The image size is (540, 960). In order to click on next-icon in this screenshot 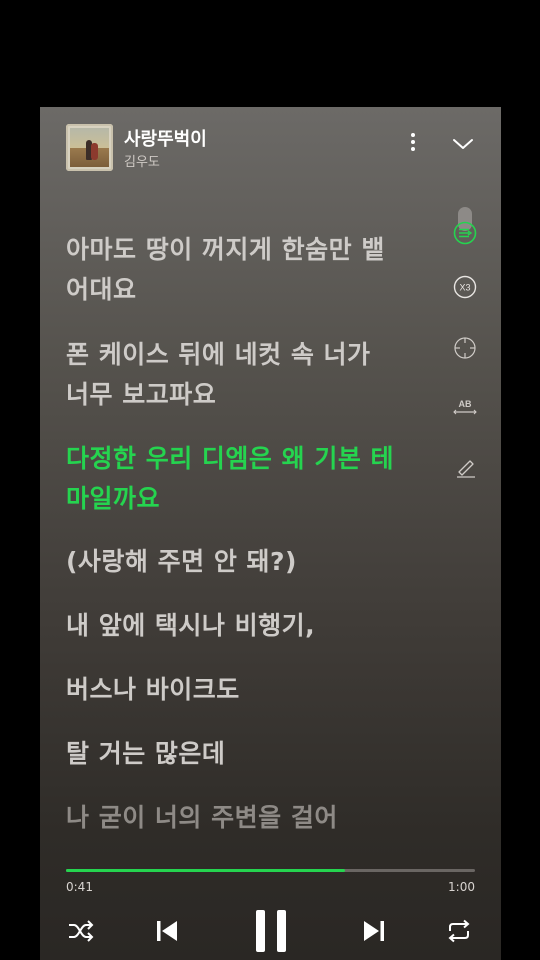, I will do `click(374, 931)`.